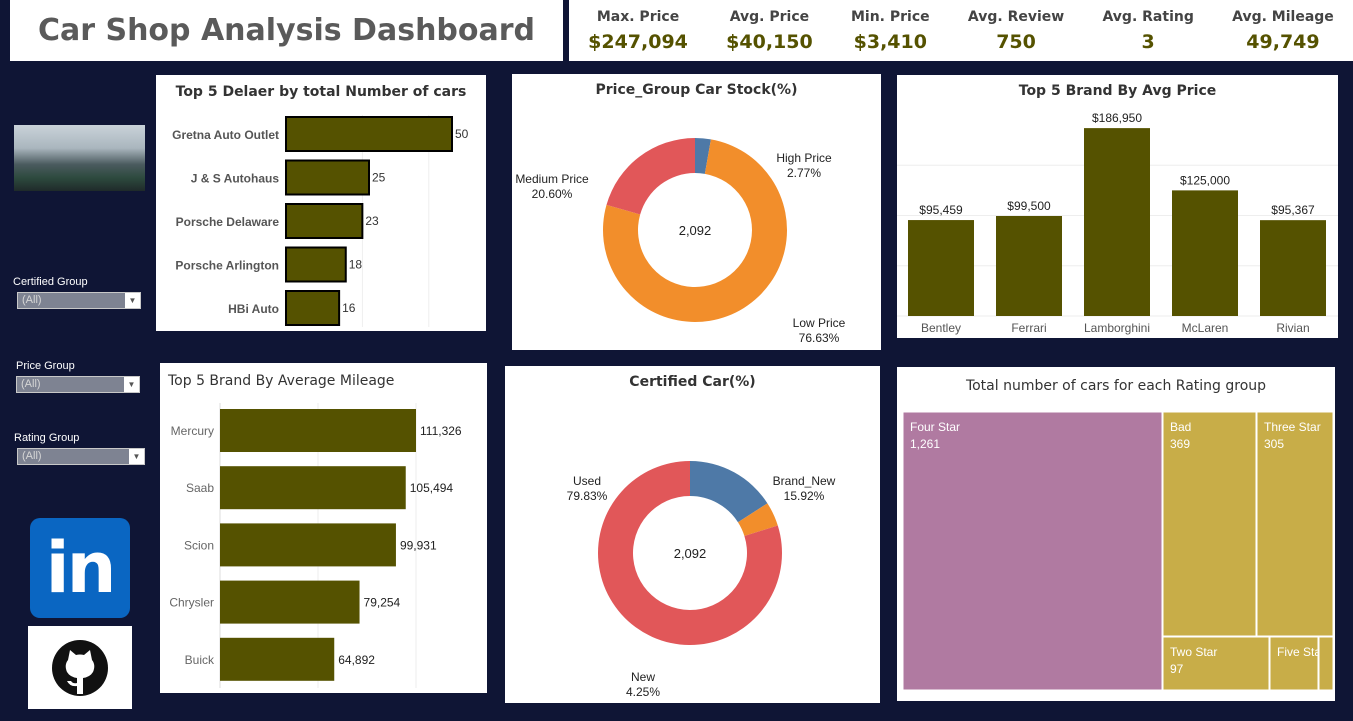 Image resolution: width=1353 pixels, height=721 pixels. I want to click on kpi-label: Avg. Review, so click(1016, 16).